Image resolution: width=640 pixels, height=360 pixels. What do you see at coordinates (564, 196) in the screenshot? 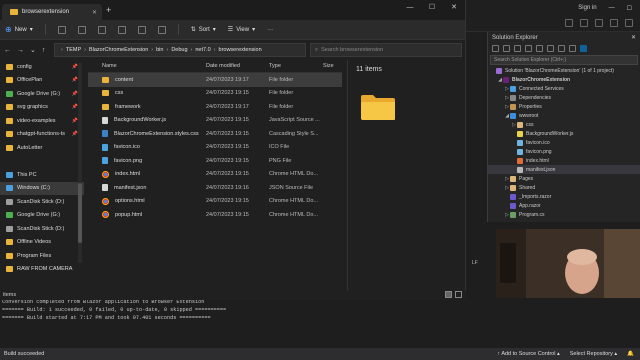
I see `solution-tree-item: _Imports.razor` at bounding box center [564, 196].